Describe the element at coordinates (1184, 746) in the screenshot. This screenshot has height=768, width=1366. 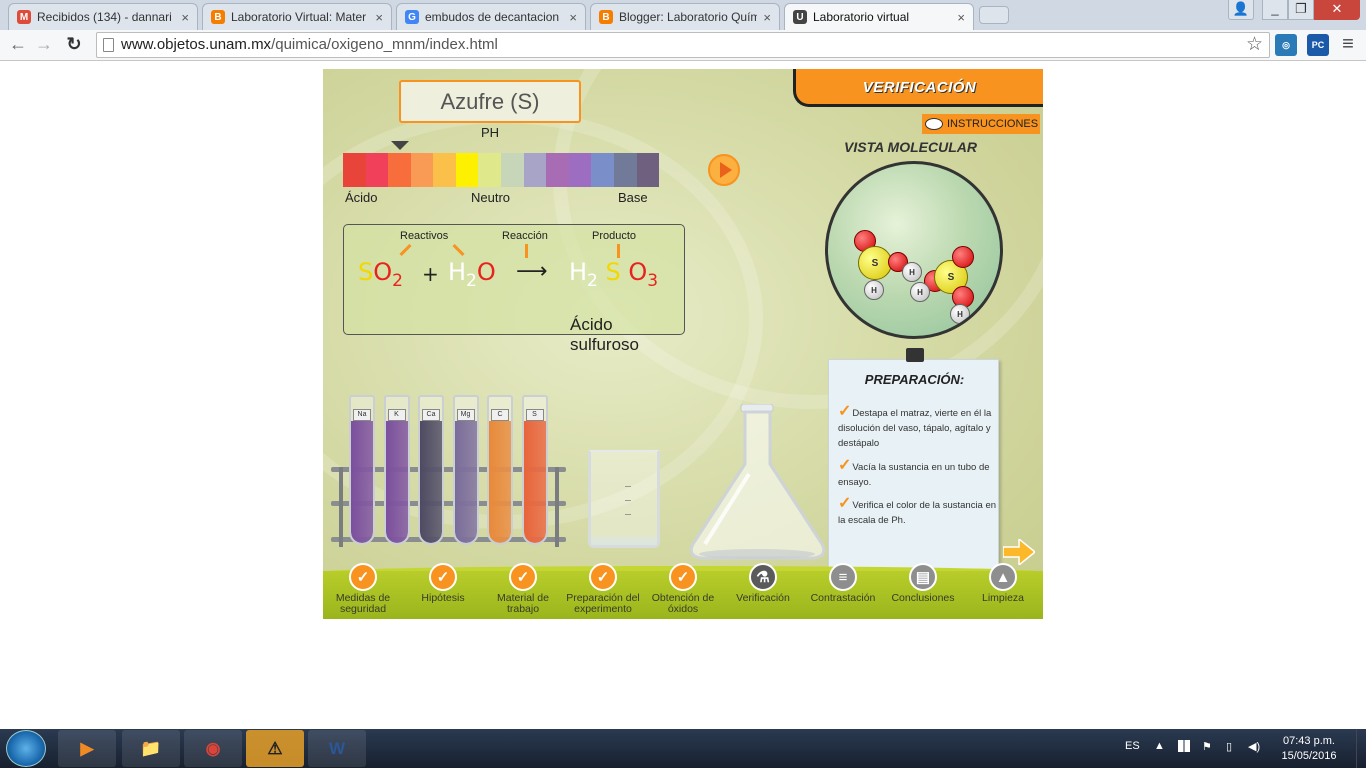
I see `network-icon` at that location.